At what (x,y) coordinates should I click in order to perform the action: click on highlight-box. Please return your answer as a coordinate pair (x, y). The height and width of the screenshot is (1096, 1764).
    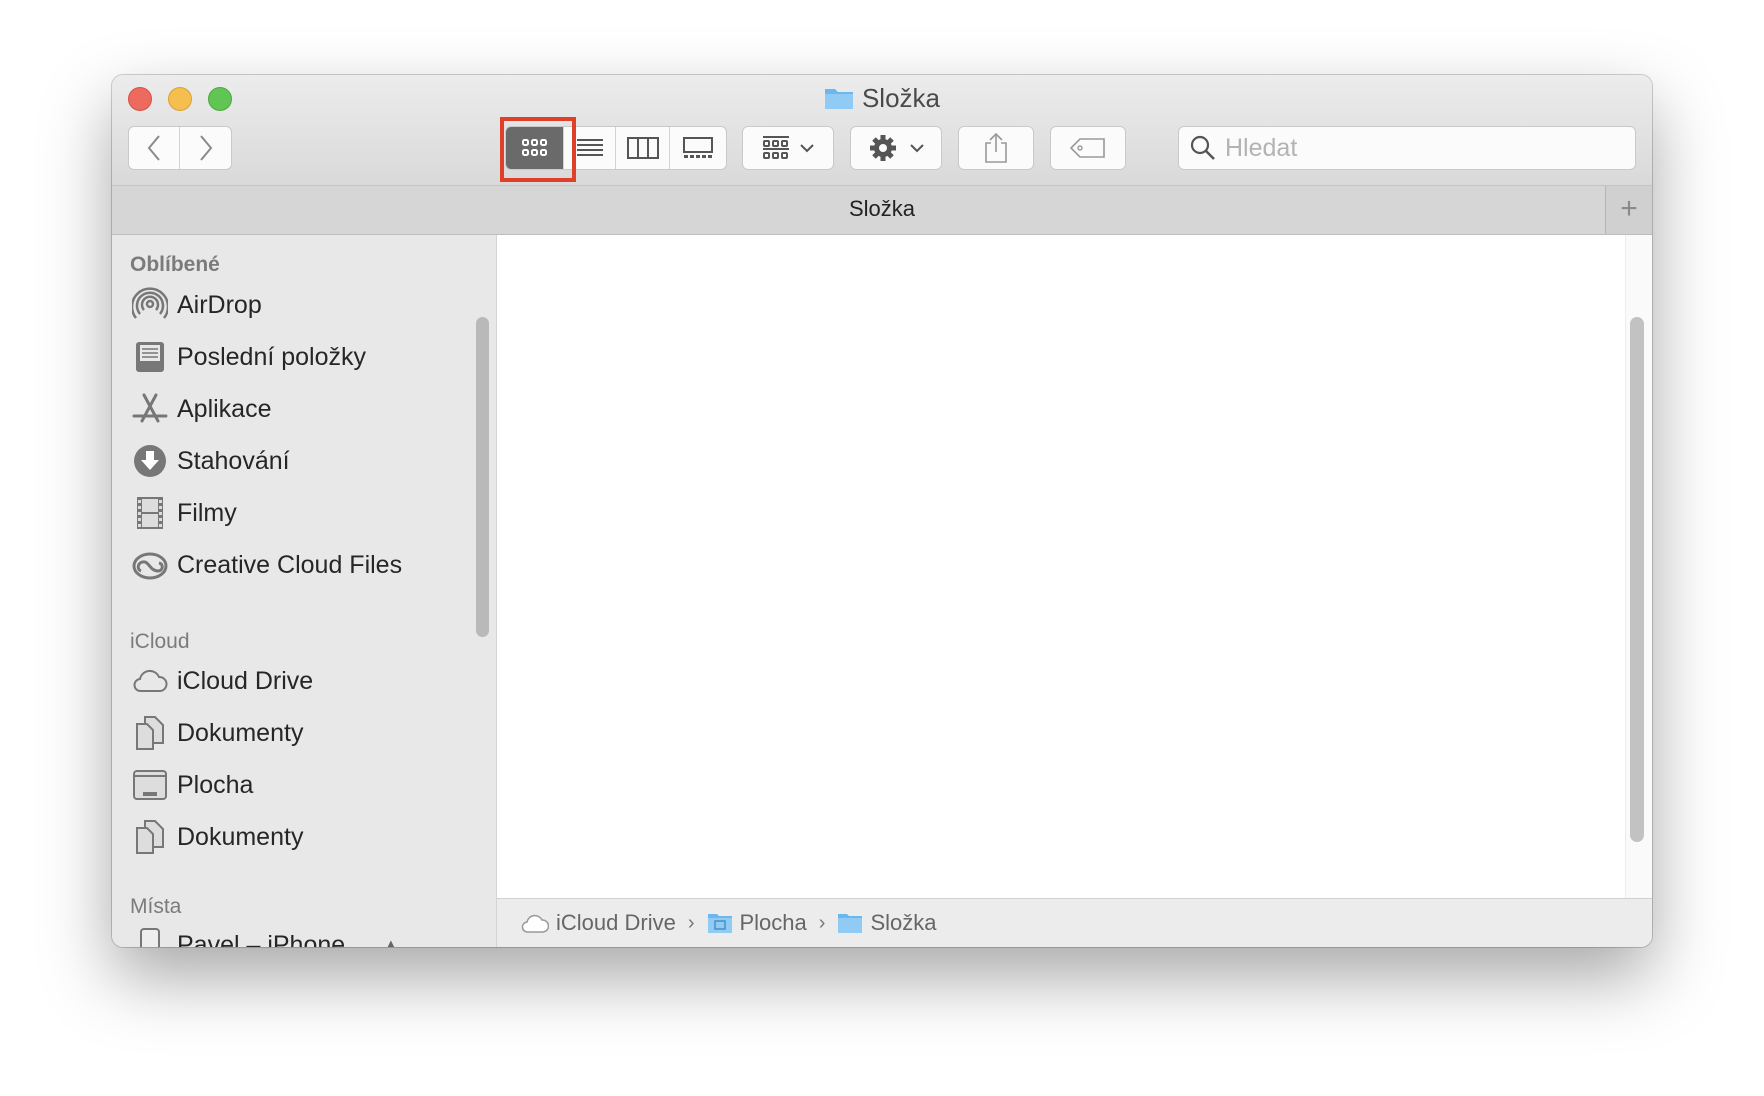
    Looking at the image, I should click on (538, 149).